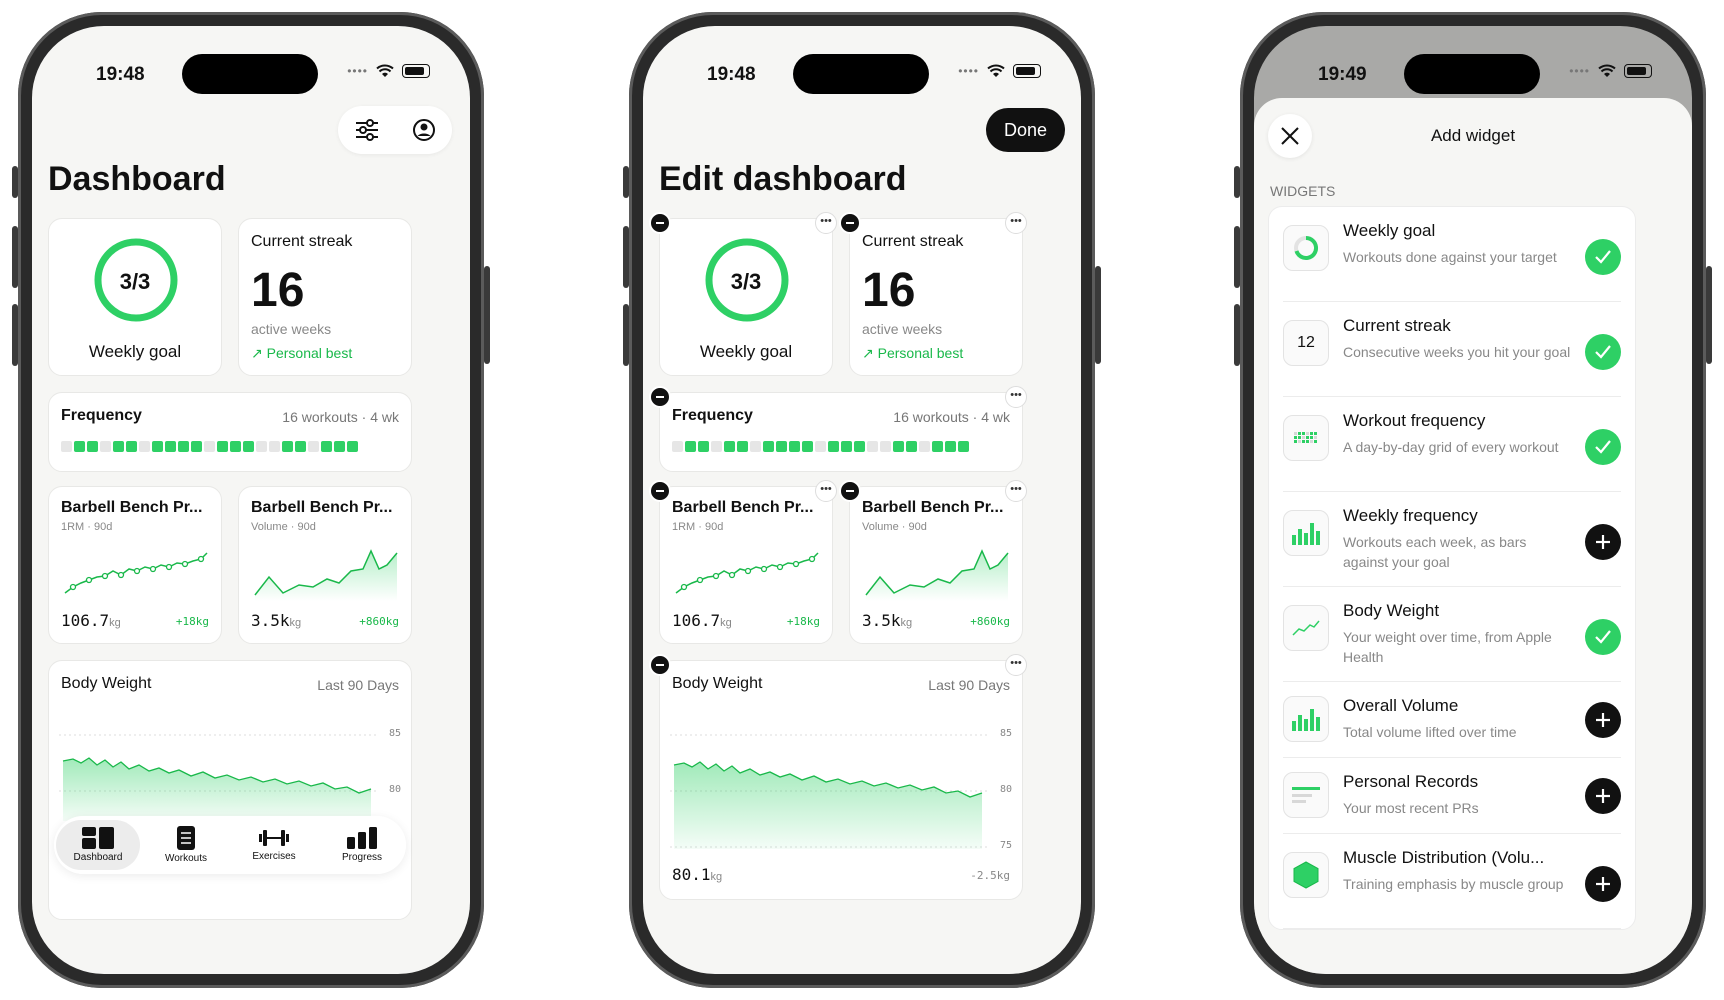  I want to click on checkmark-icon, so click(1603, 352).